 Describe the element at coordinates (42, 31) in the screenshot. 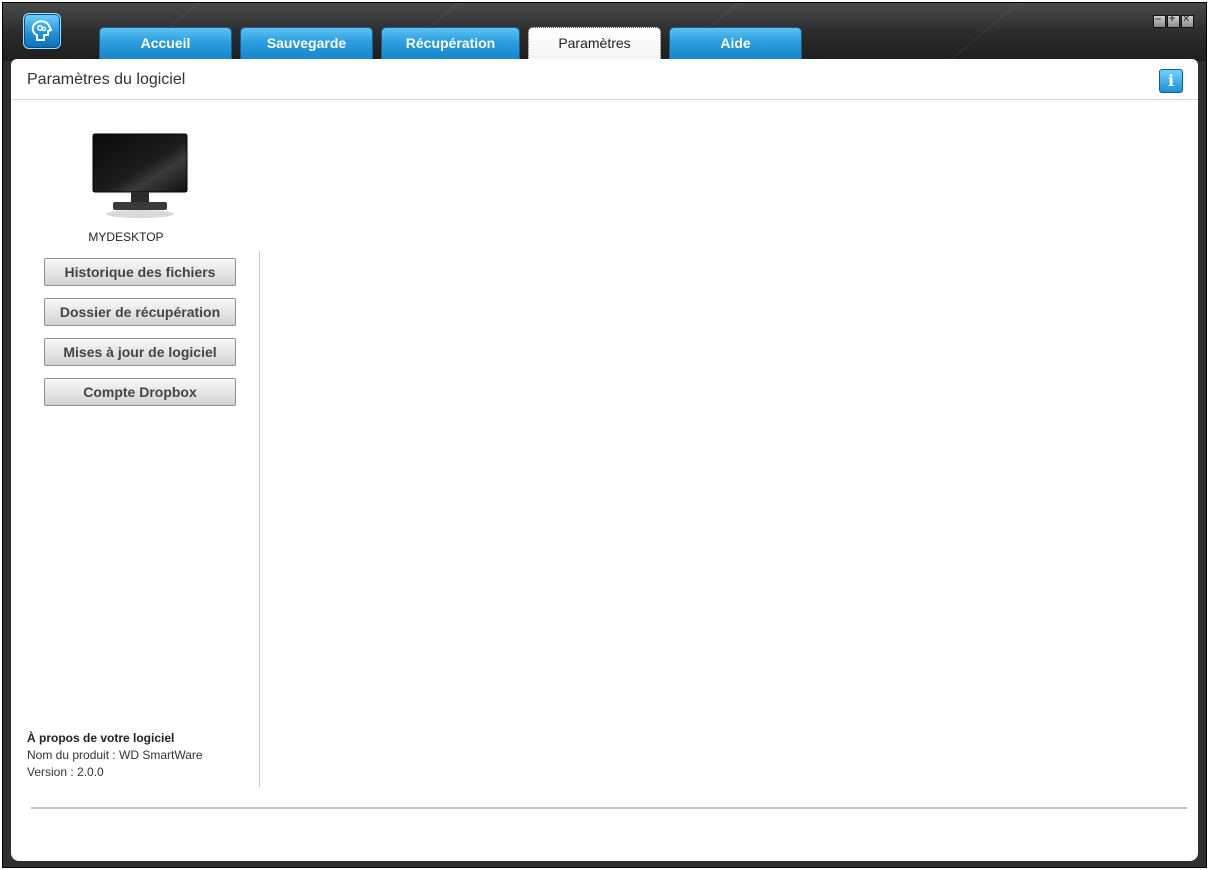

I see `app-logo-icon` at that location.